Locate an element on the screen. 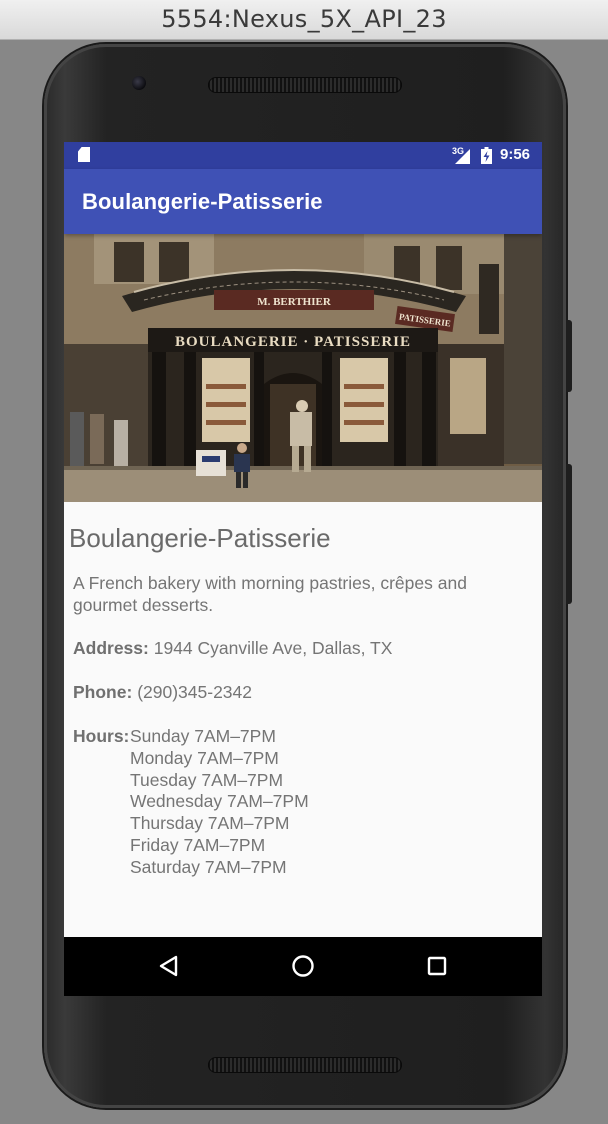  signal-icon is located at coordinates (462, 156).